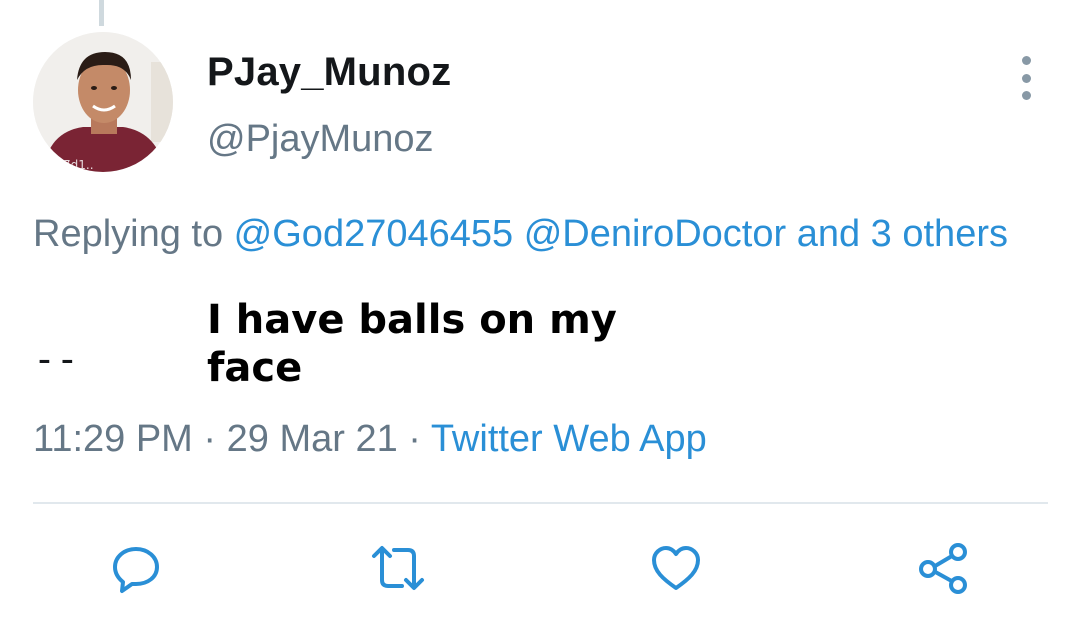  I want to click on tweet-text-line: I have balls on my, so click(412, 320).